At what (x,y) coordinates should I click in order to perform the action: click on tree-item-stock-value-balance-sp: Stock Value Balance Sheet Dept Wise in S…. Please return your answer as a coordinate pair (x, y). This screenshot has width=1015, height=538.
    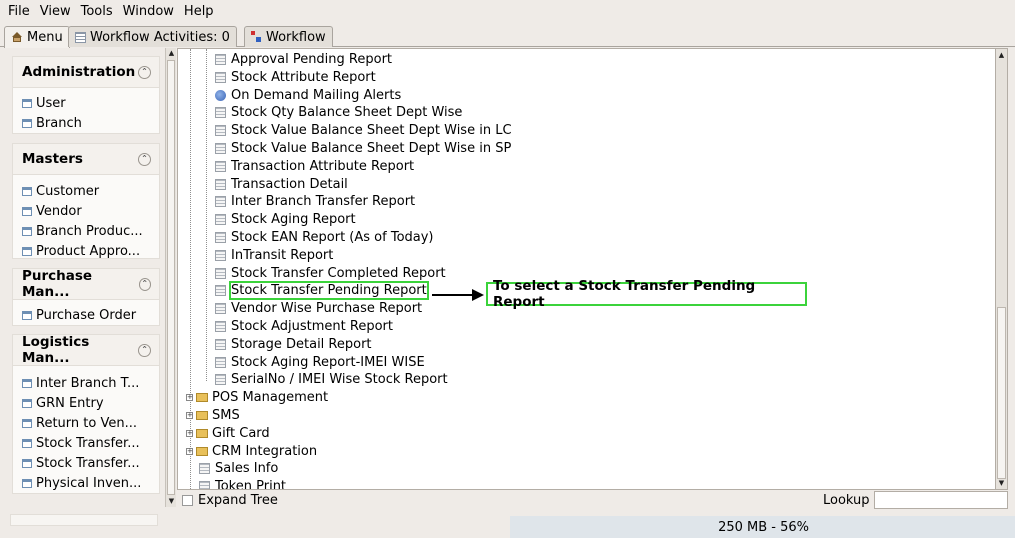
    Looking at the image, I should click on (363, 148).